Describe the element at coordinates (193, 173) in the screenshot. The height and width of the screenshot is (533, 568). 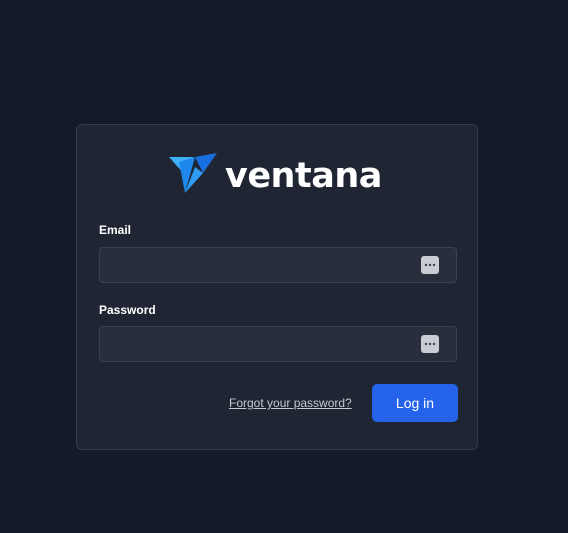
I see `ventana-logo-icon` at that location.